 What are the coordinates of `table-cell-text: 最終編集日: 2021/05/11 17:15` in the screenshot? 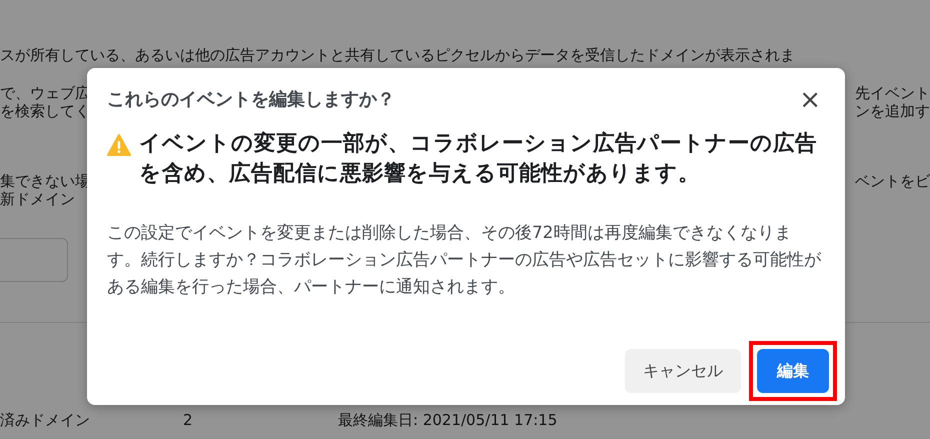 It's located at (448, 420).